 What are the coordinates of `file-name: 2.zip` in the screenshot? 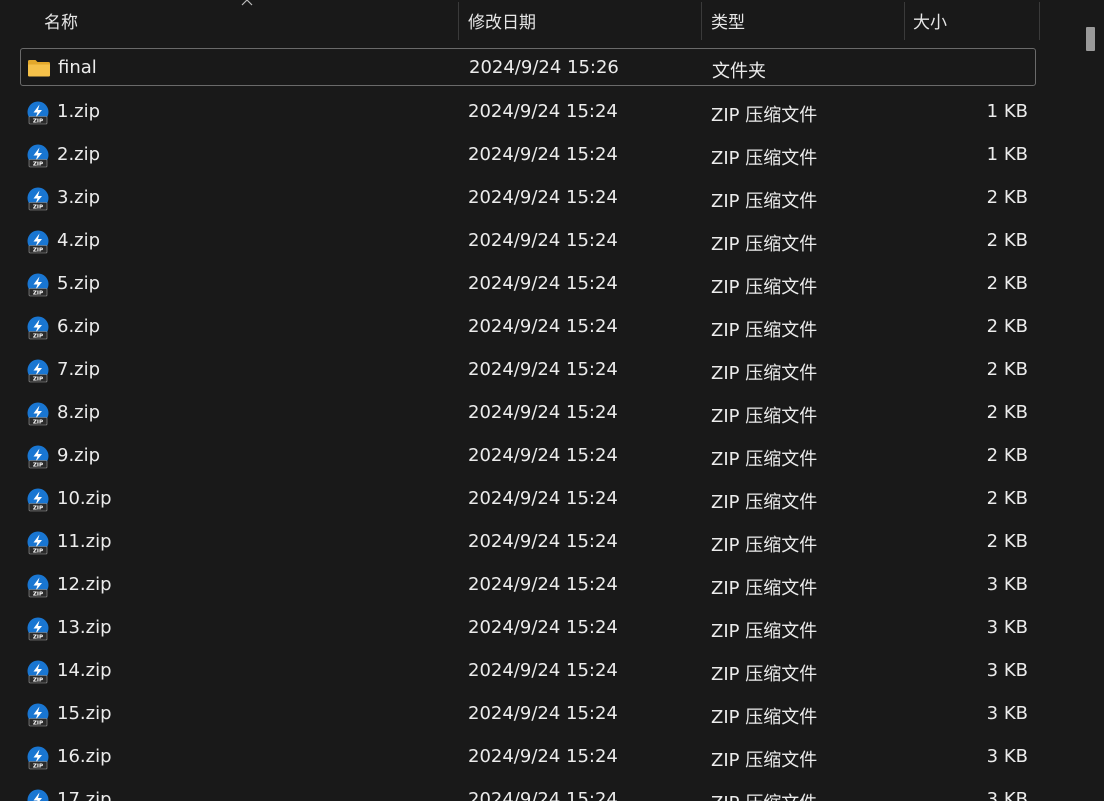 It's located at (79, 154).